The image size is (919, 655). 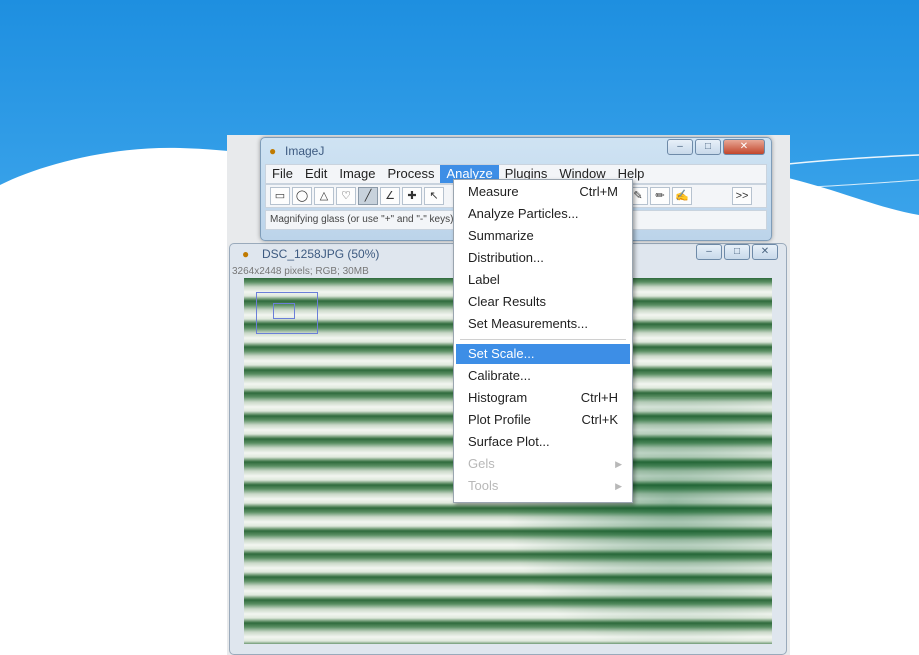 I want to click on point-tool-icon: ✚, so click(x=412, y=196).